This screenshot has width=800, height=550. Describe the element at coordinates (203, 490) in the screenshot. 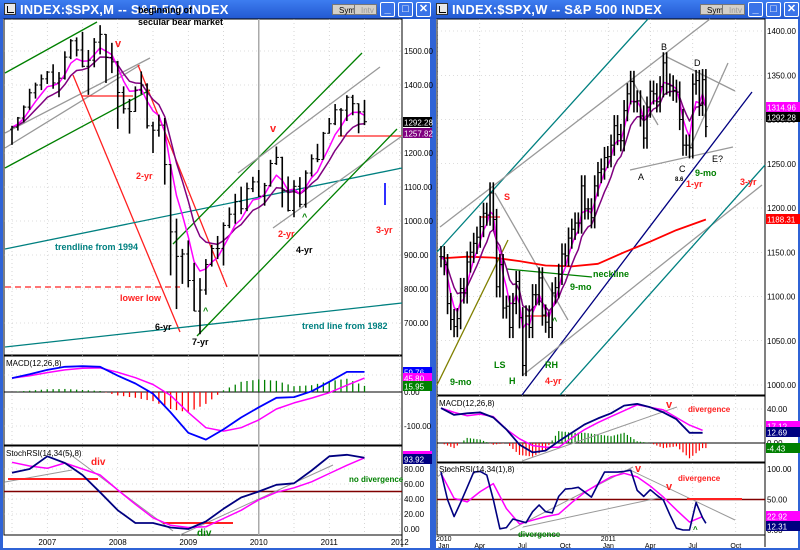

I see `monthly-panel-frame` at that location.